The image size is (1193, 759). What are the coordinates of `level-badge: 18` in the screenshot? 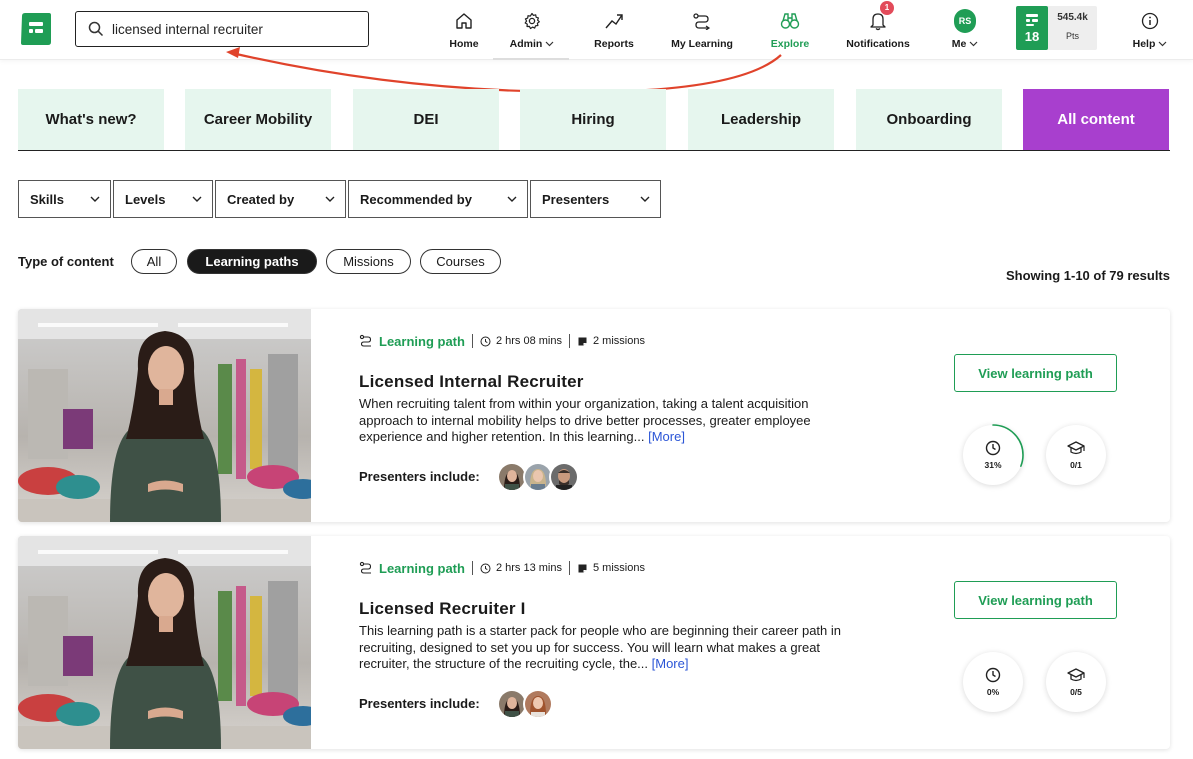 It's located at (1032, 28).